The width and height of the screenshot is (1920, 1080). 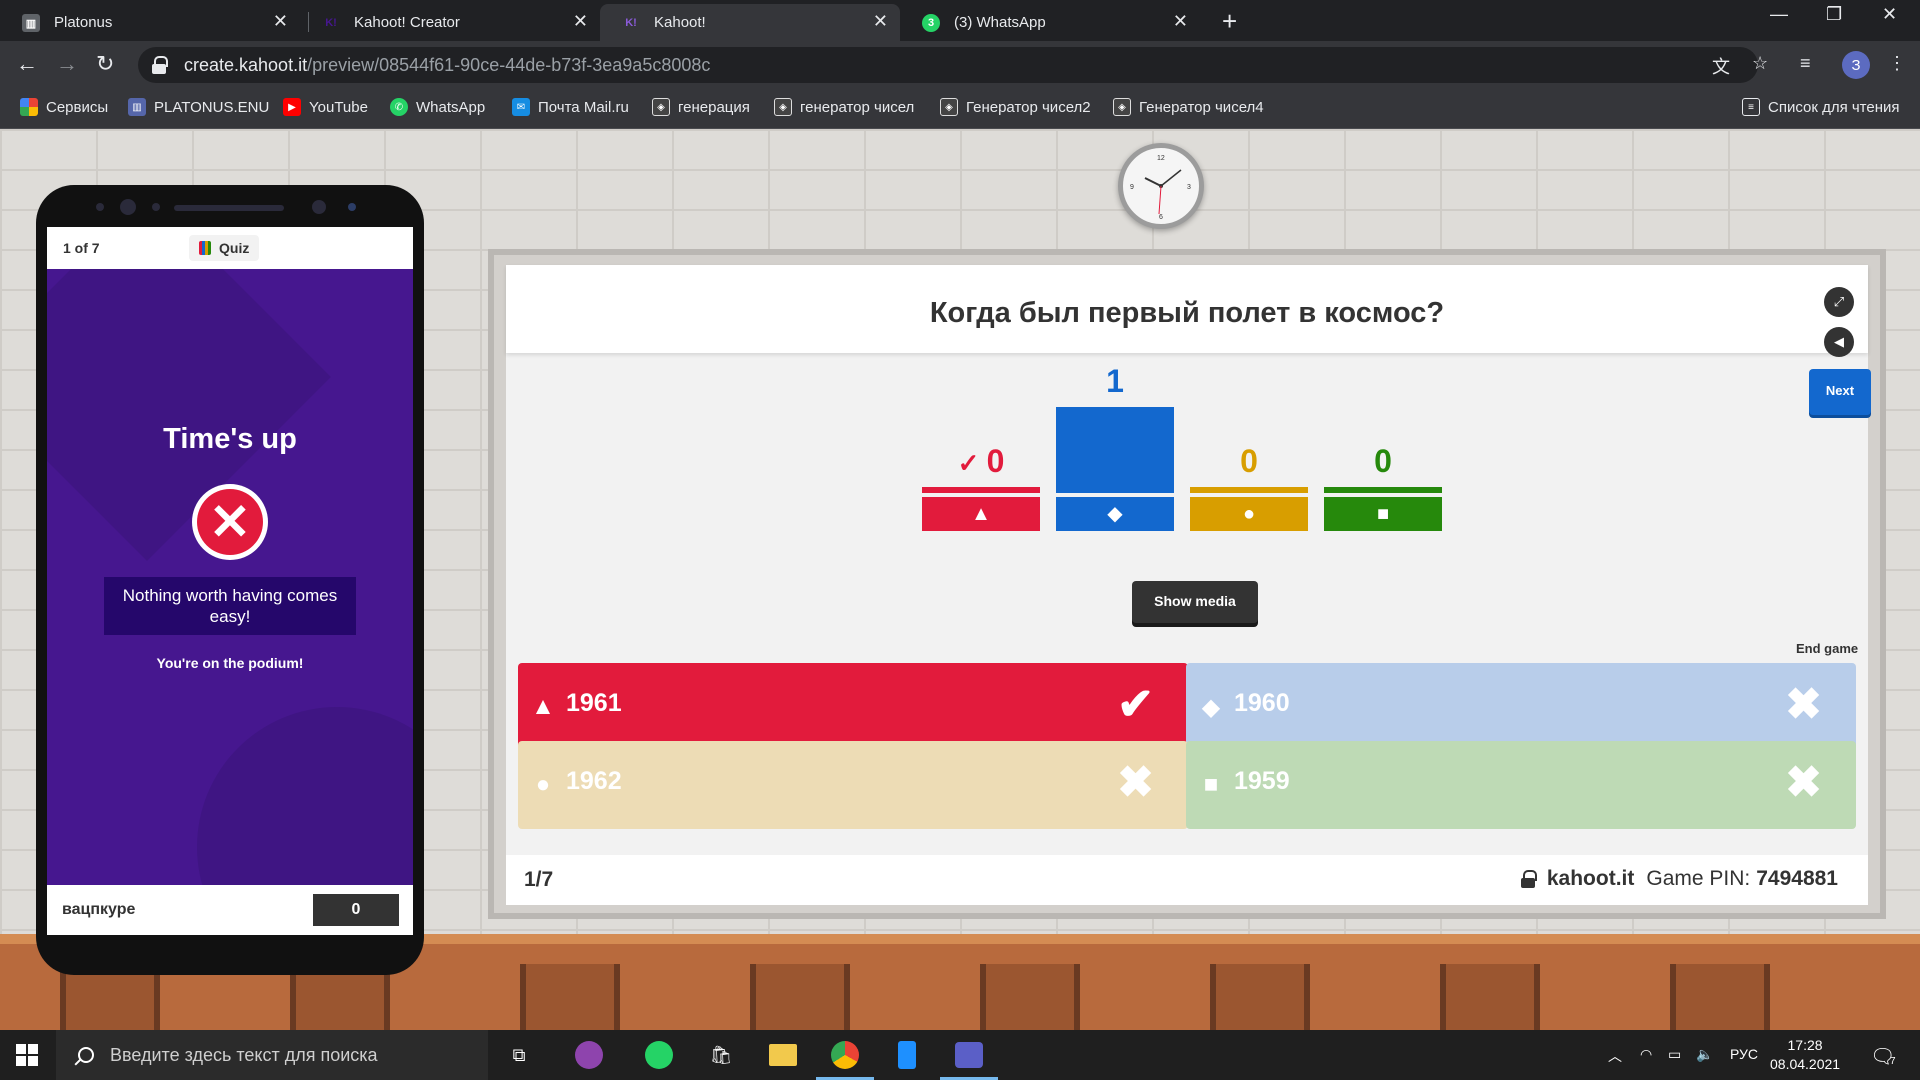 What do you see at coordinates (1521, 785) in the screenshot?
I see `answer-1959: ■ 1959 ✖` at bounding box center [1521, 785].